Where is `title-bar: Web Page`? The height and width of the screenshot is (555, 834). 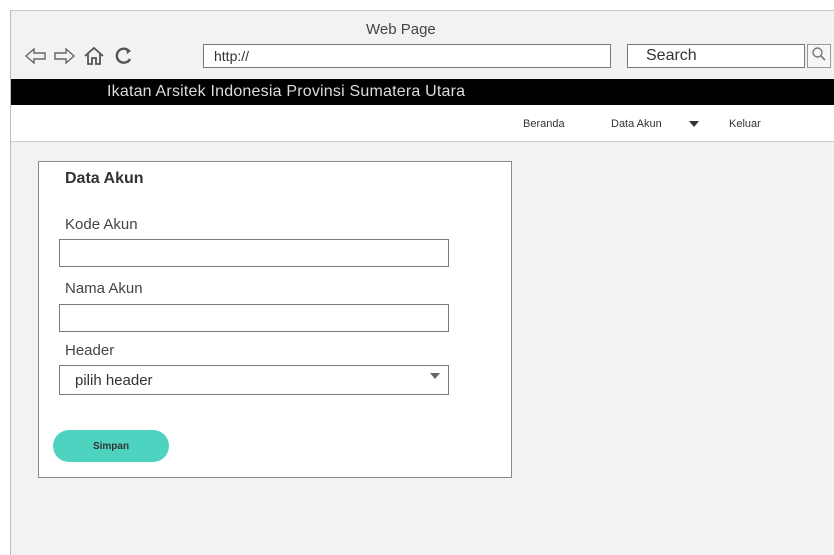
title-bar: Web Page is located at coordinates (422, 26).